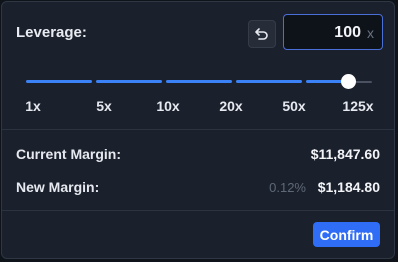  What do you see at coordinates (287, 187) in the screenshot?
I see `new-margin-percent: 0.12%` at bounding box center [287, 187].